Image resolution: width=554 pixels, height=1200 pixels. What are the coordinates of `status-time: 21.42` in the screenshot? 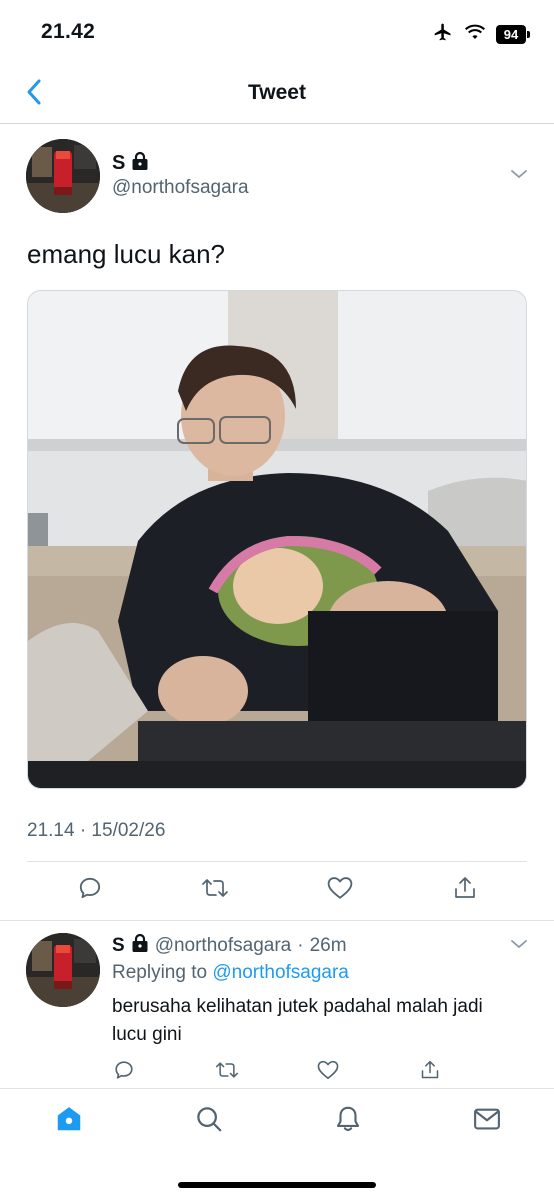 It's located at (68, 31).